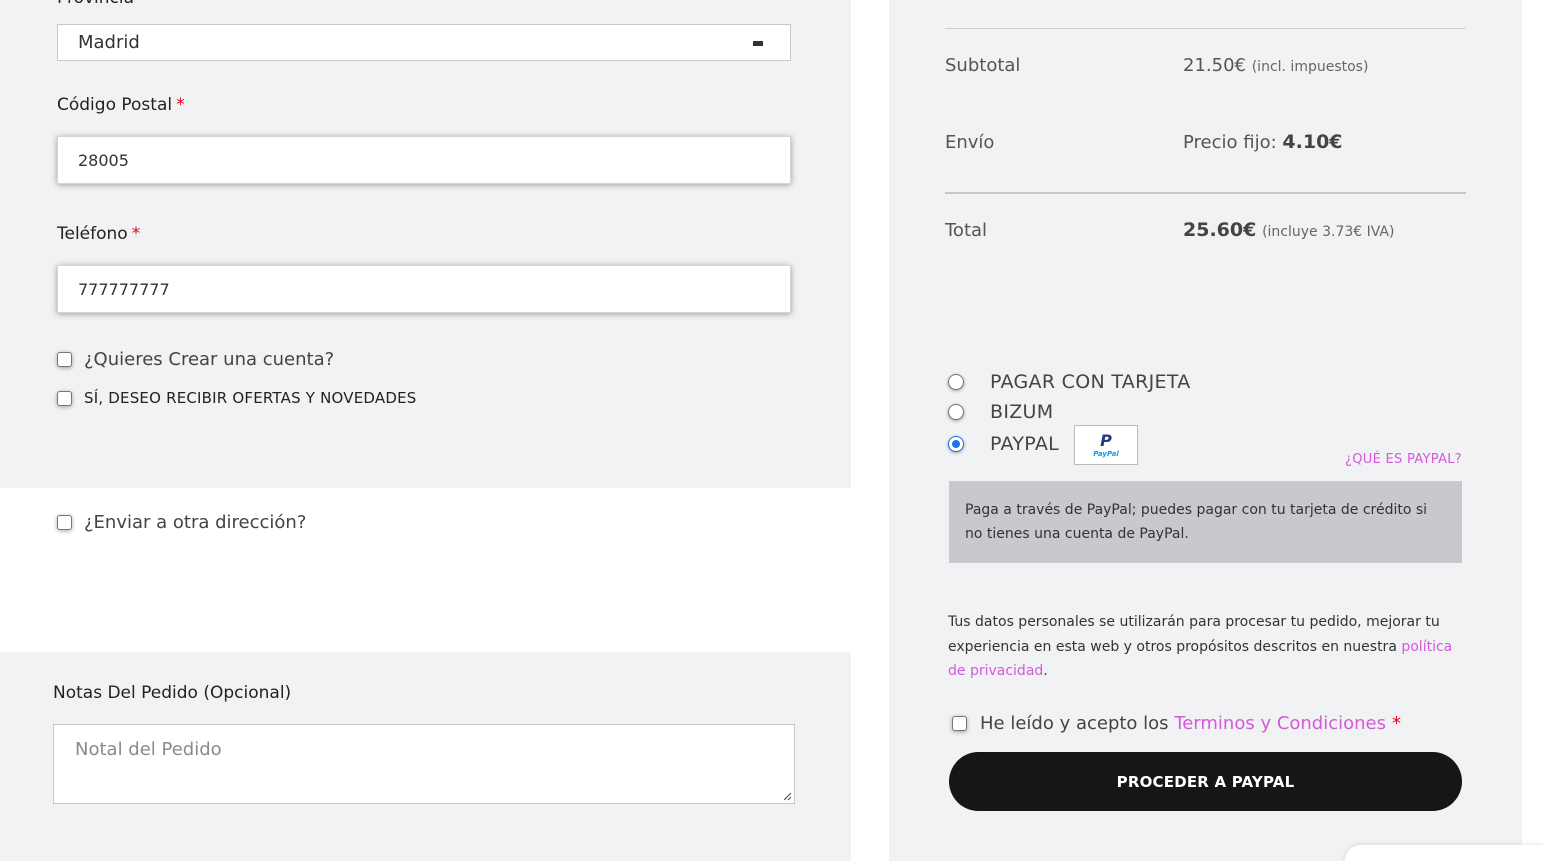 Image resolution: width=1543 pixels, height=861 pixels. I want to click on order-notes-placeholder: Notal del Pedido, so click(148, 749).